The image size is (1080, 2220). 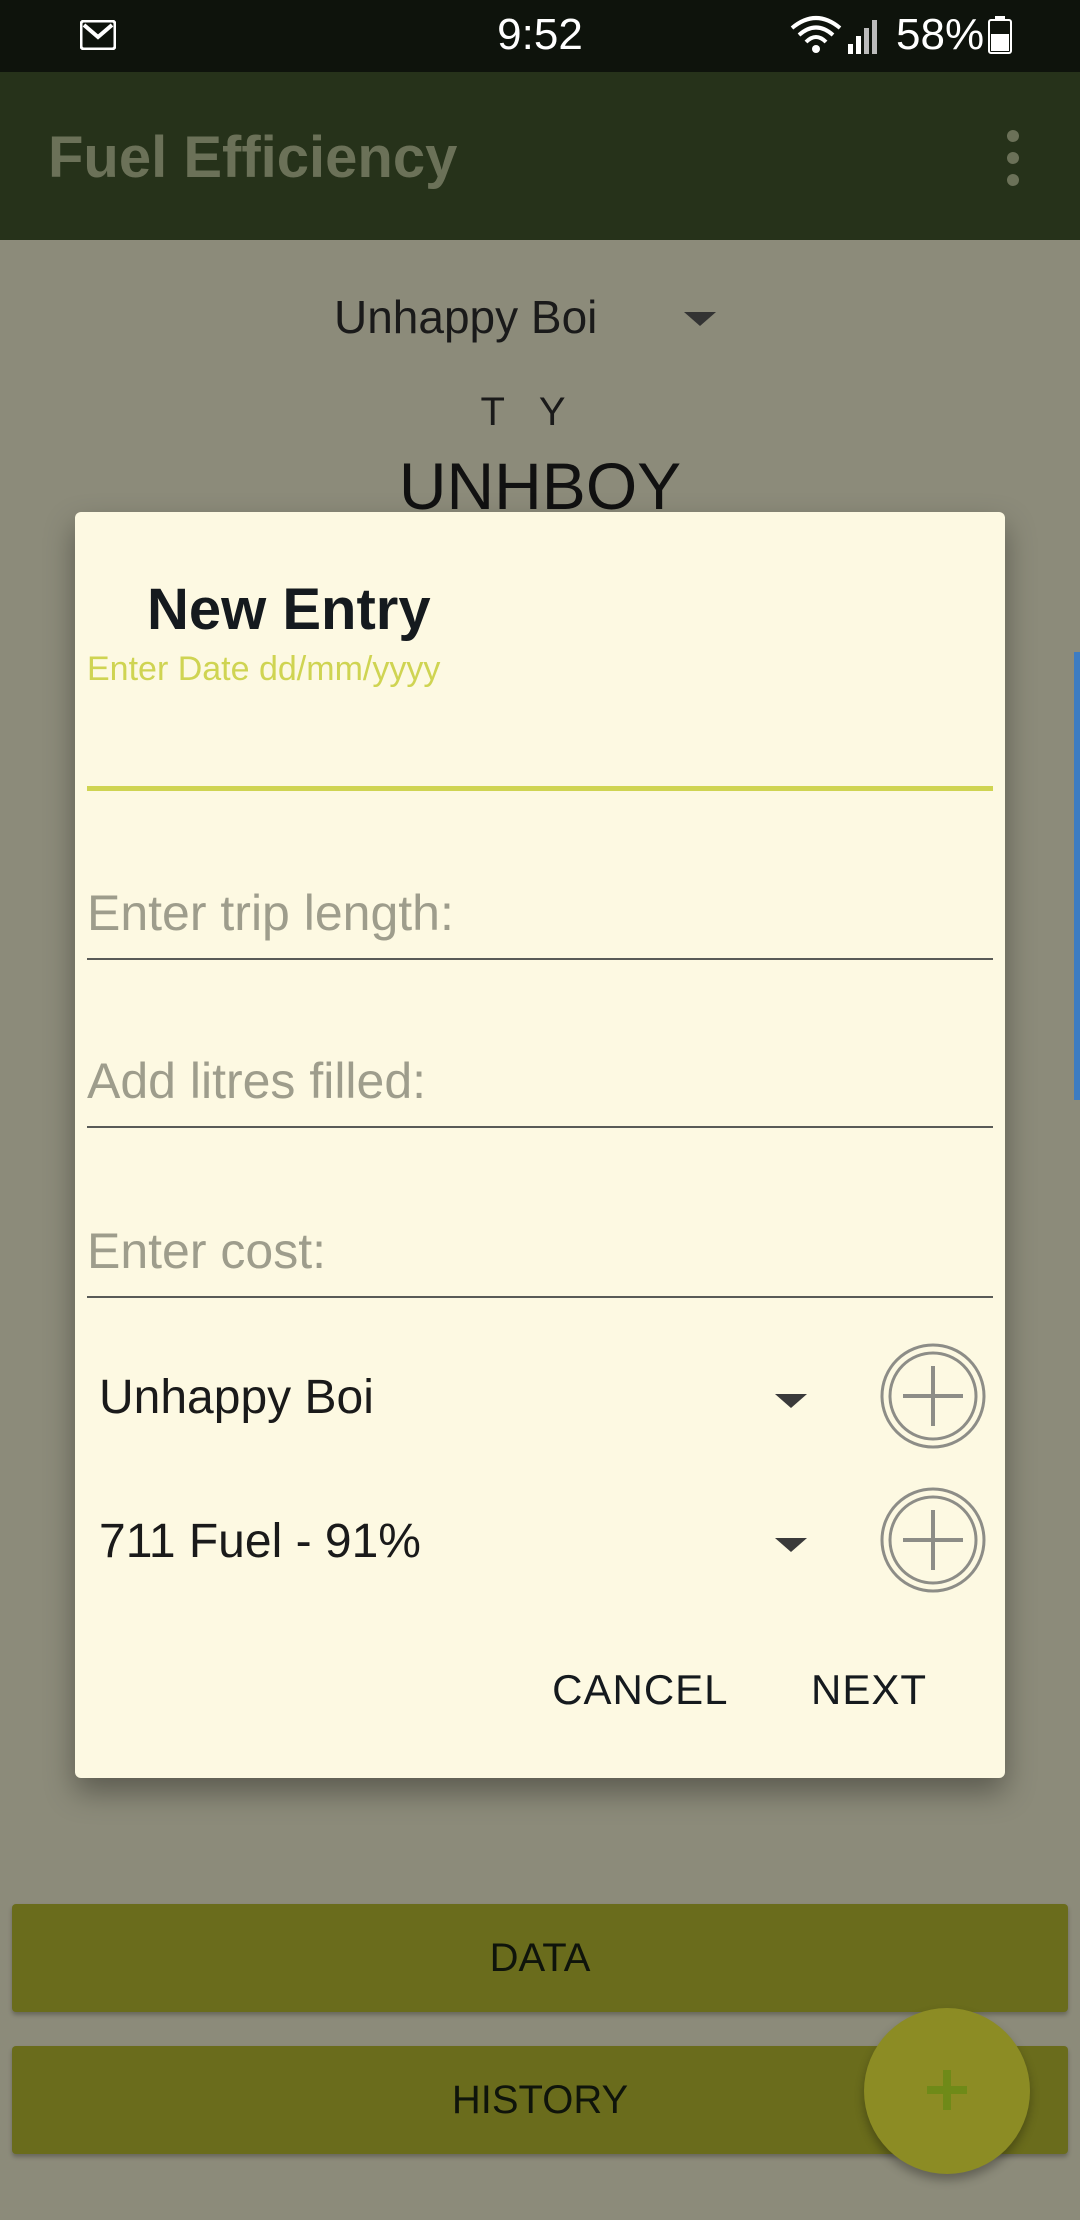 I want to click on cancel-button: CANCEL, so click(x=640, y=1690).